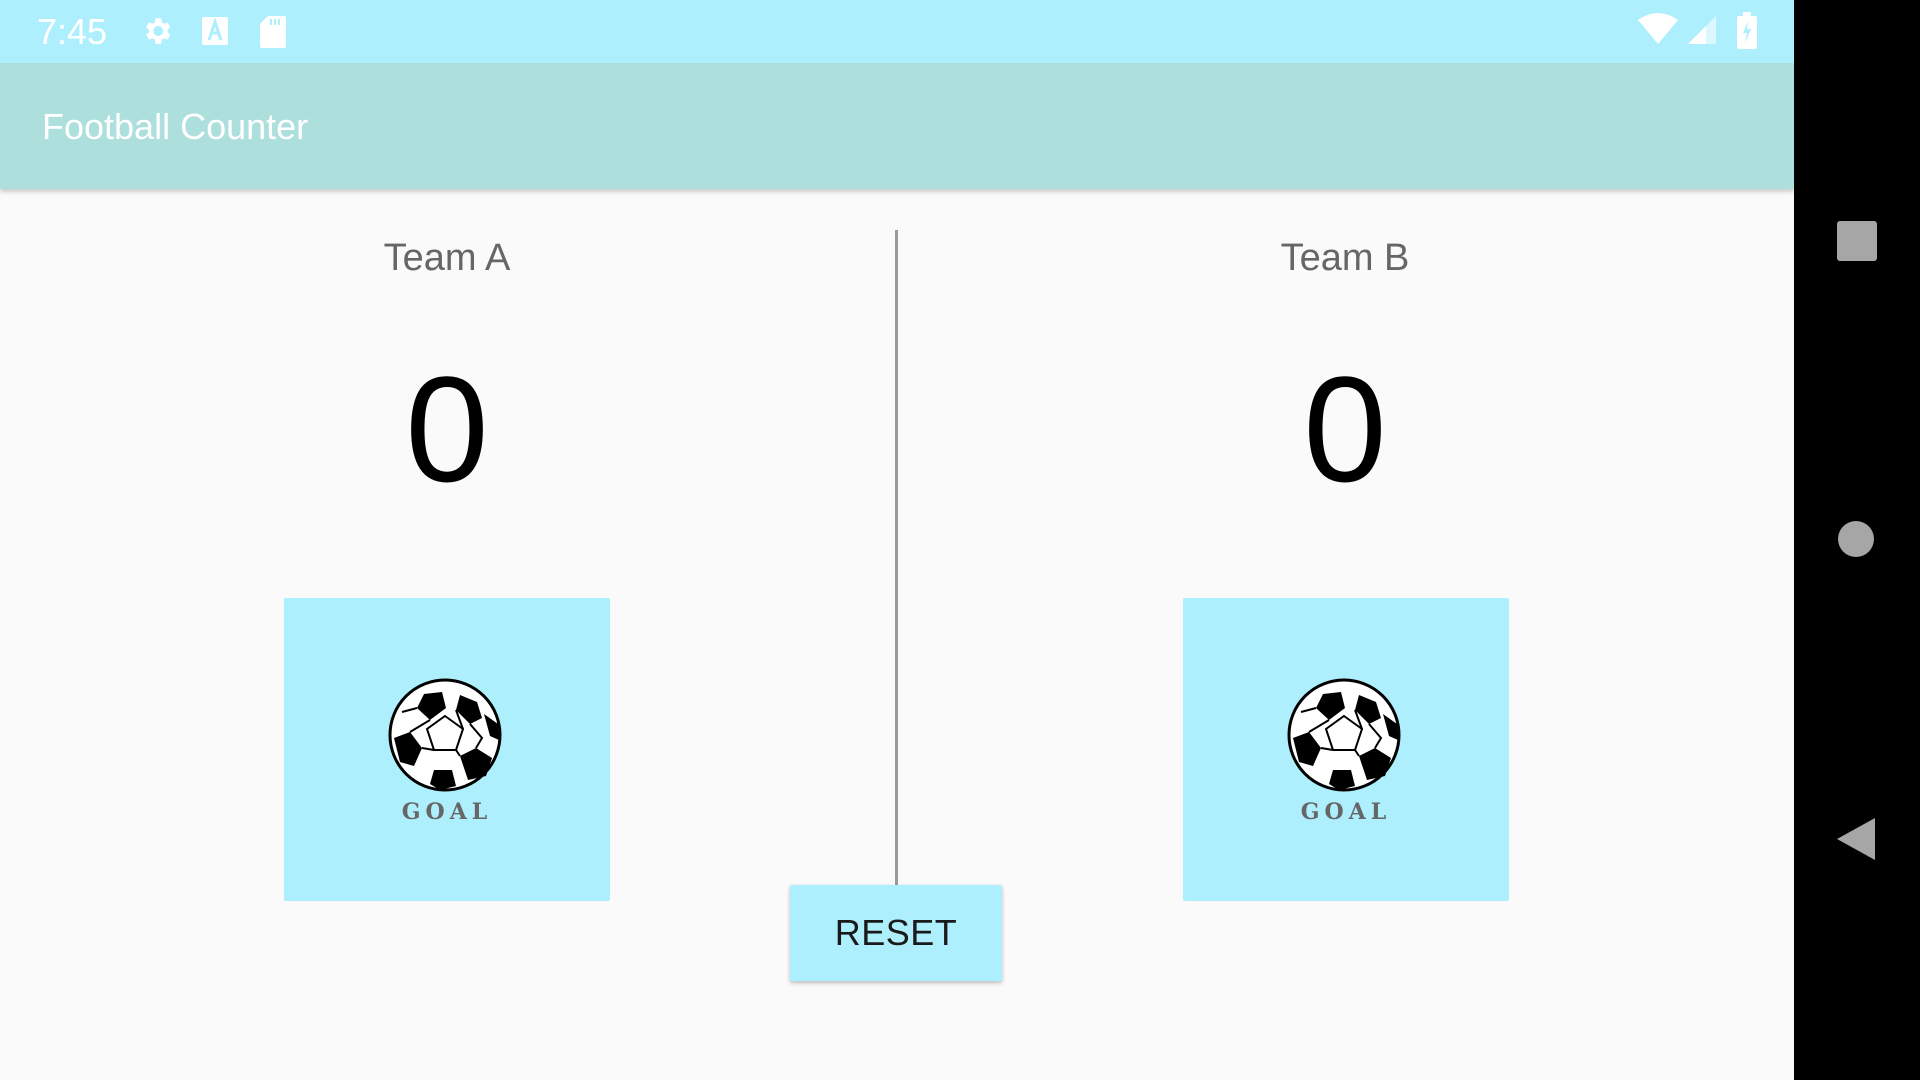 This screenshot has width=1920, height=1080. I want to click on back-button, so click(1857, 838).